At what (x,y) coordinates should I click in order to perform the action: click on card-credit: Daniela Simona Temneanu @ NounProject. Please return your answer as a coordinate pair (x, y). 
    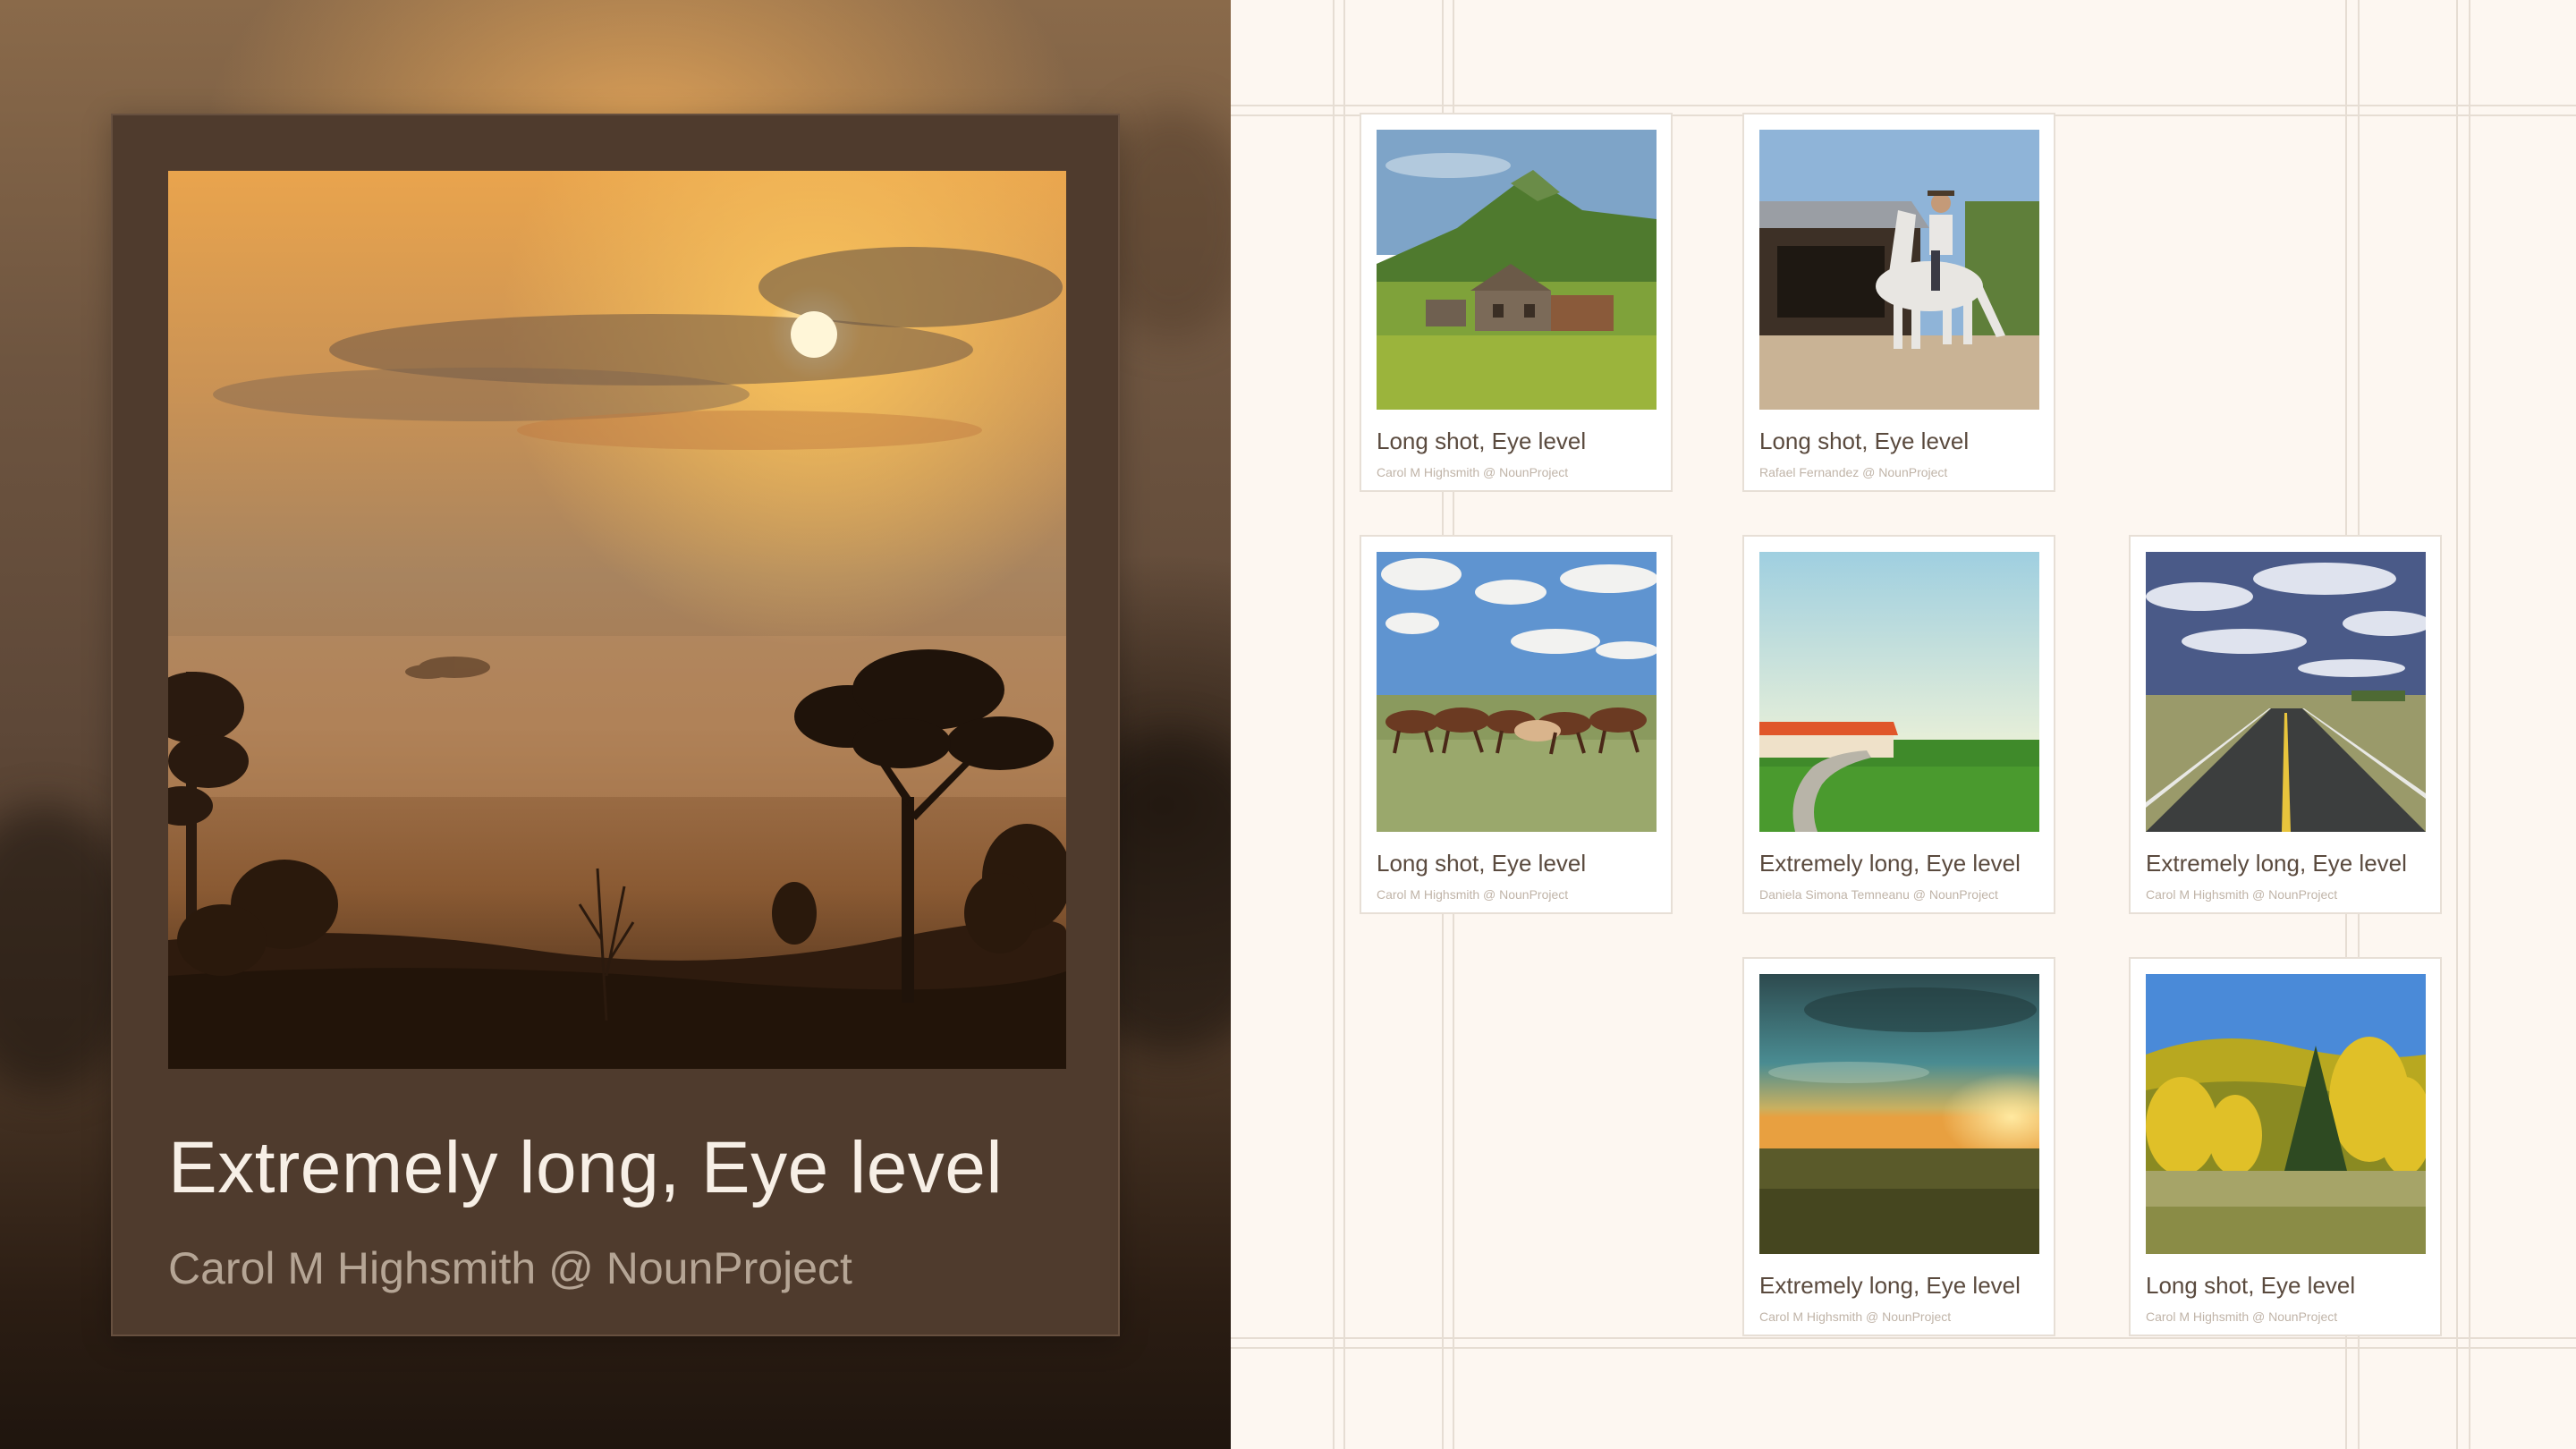
    Looking at the image, I should click on (1878, 894).